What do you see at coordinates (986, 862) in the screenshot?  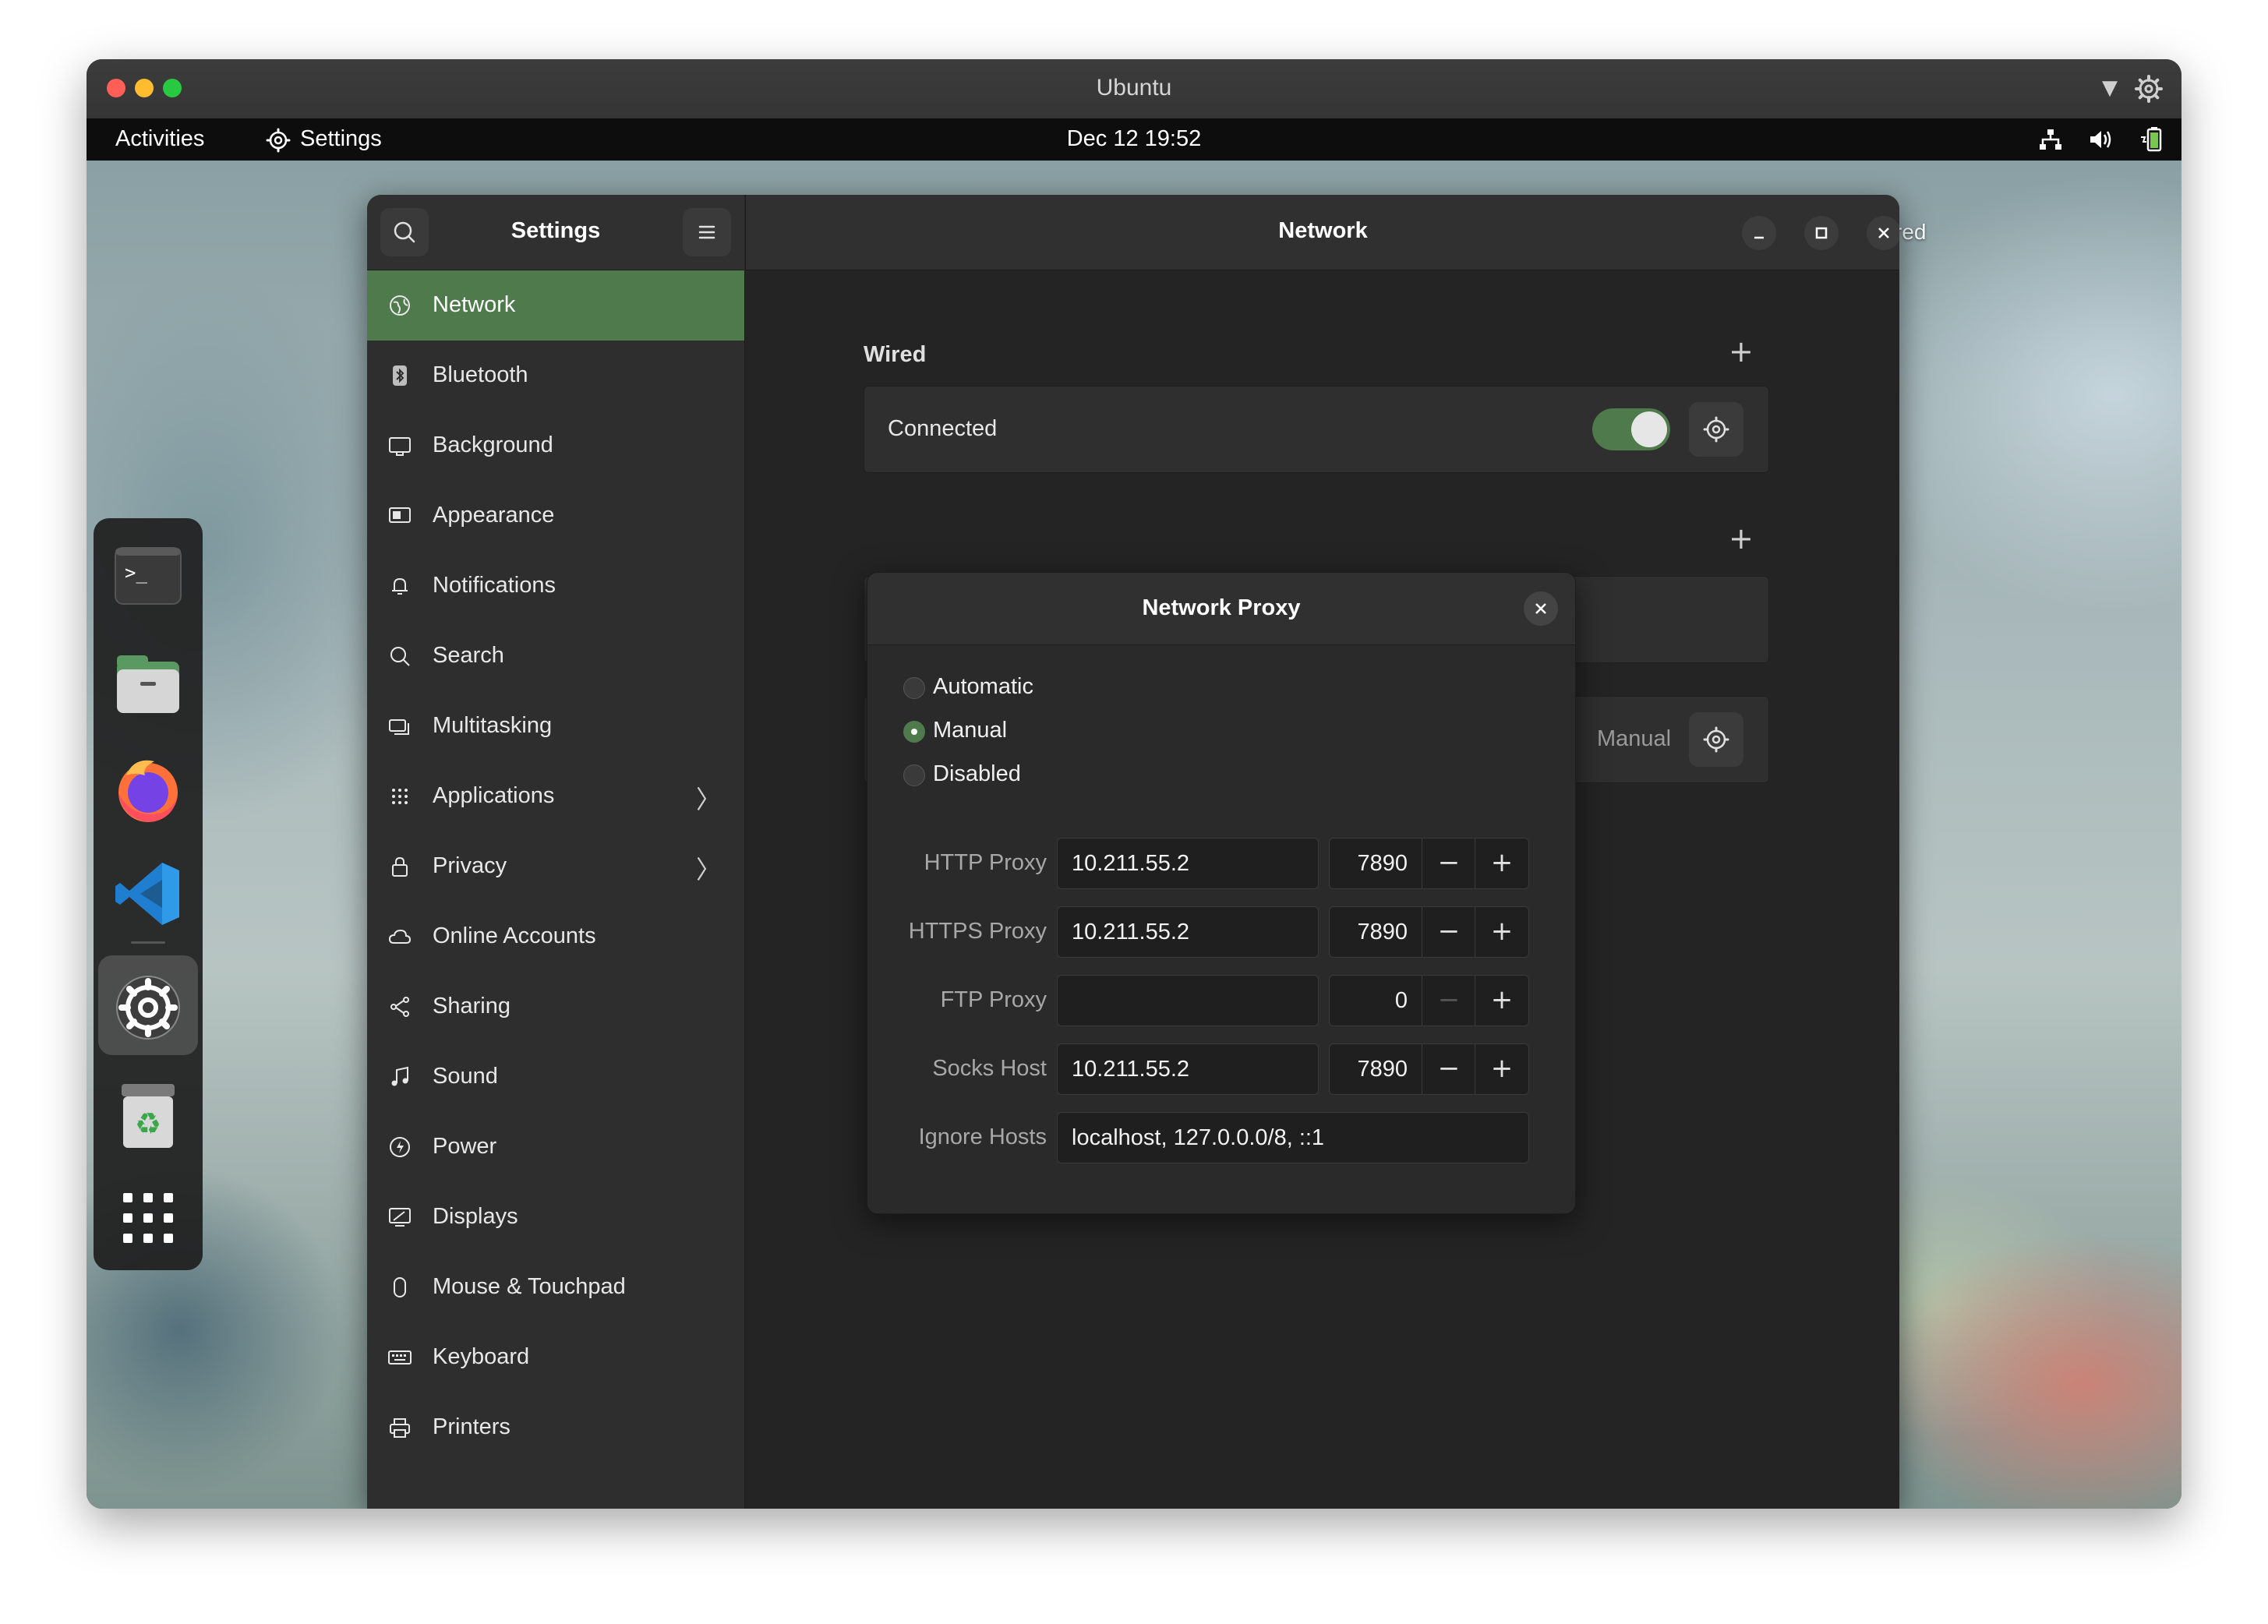 I see `http-proxy-label: HTTP Proxy` at bounding box center [986, 862].